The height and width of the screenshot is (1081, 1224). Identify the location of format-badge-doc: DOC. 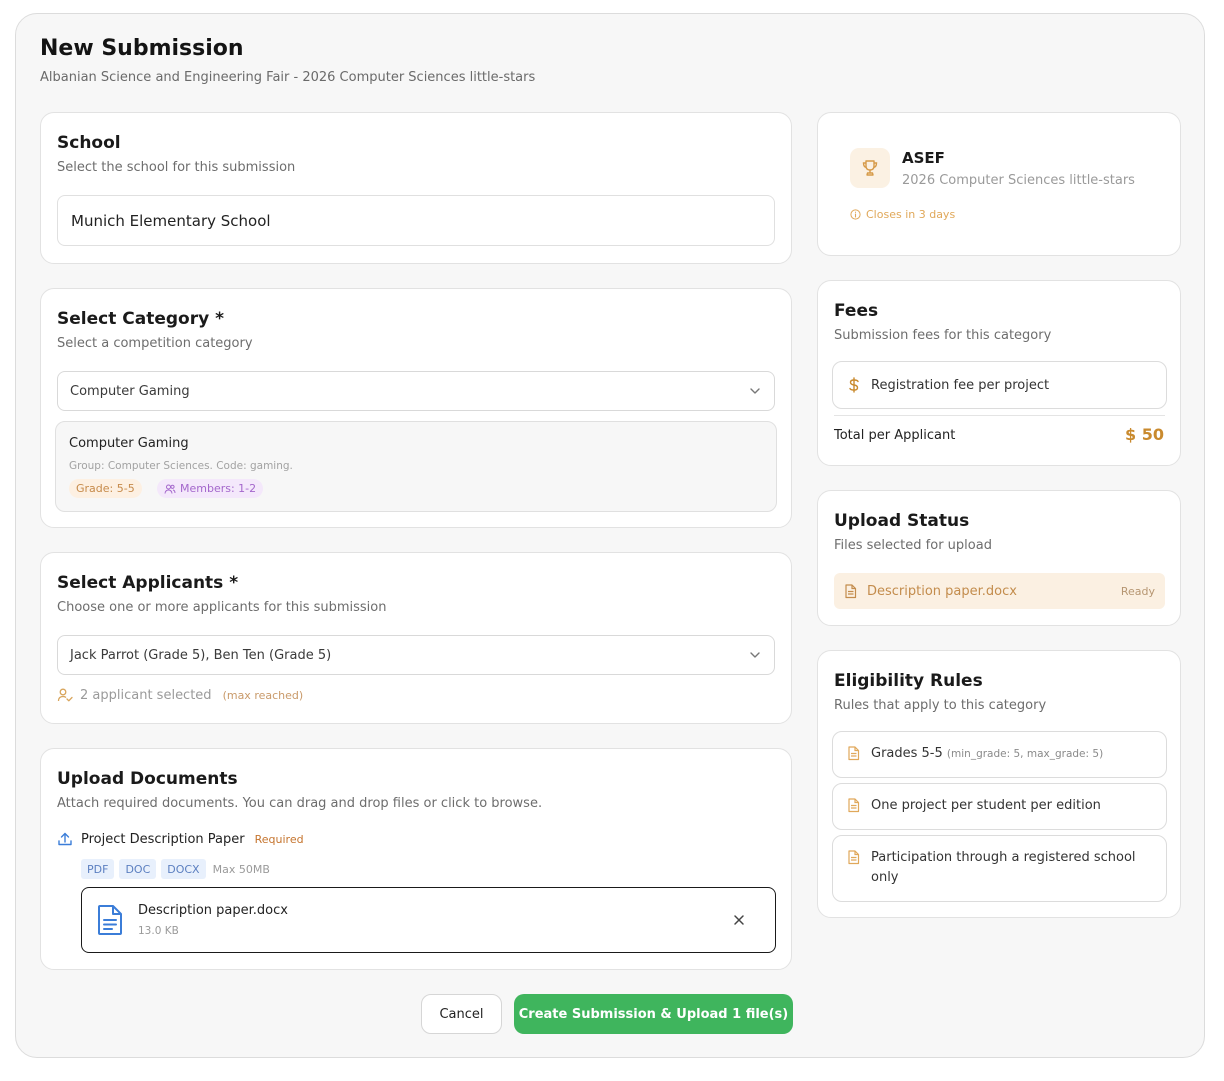
(138, 869).